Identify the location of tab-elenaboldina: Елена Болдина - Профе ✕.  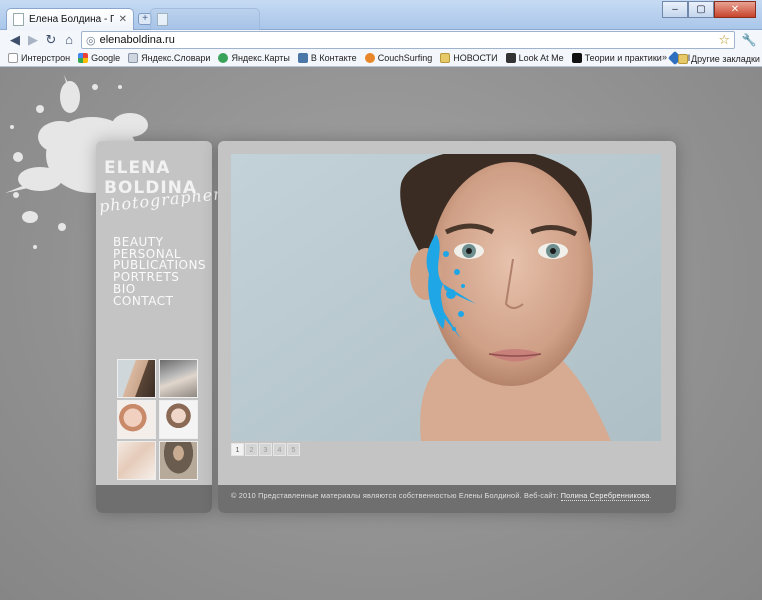
(70, 19).